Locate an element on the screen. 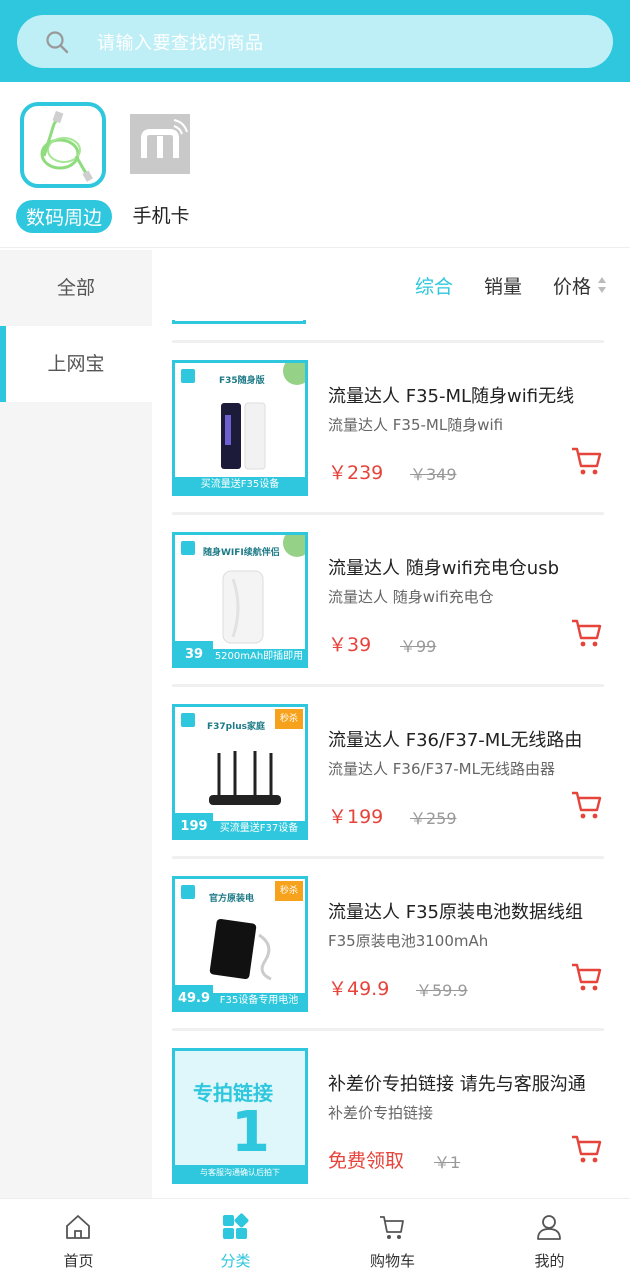 Image resolution: width=630 pixels, height=1280 pixels. image-banner: 5200mAh即插即用 is located at coordinates (259, 657).